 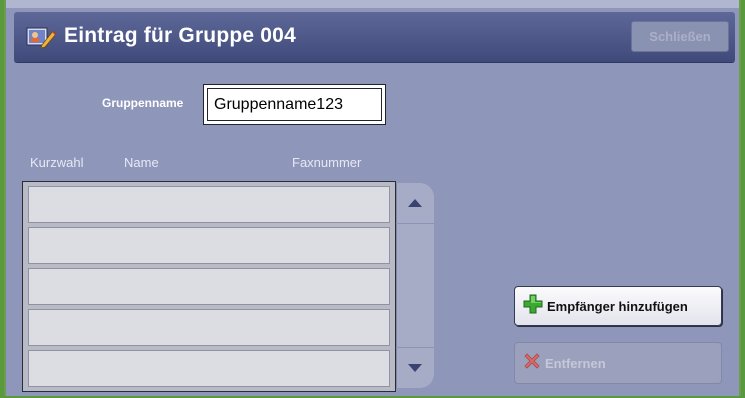 I want to click on close-button: Schließen, so click(x=680, y=36).